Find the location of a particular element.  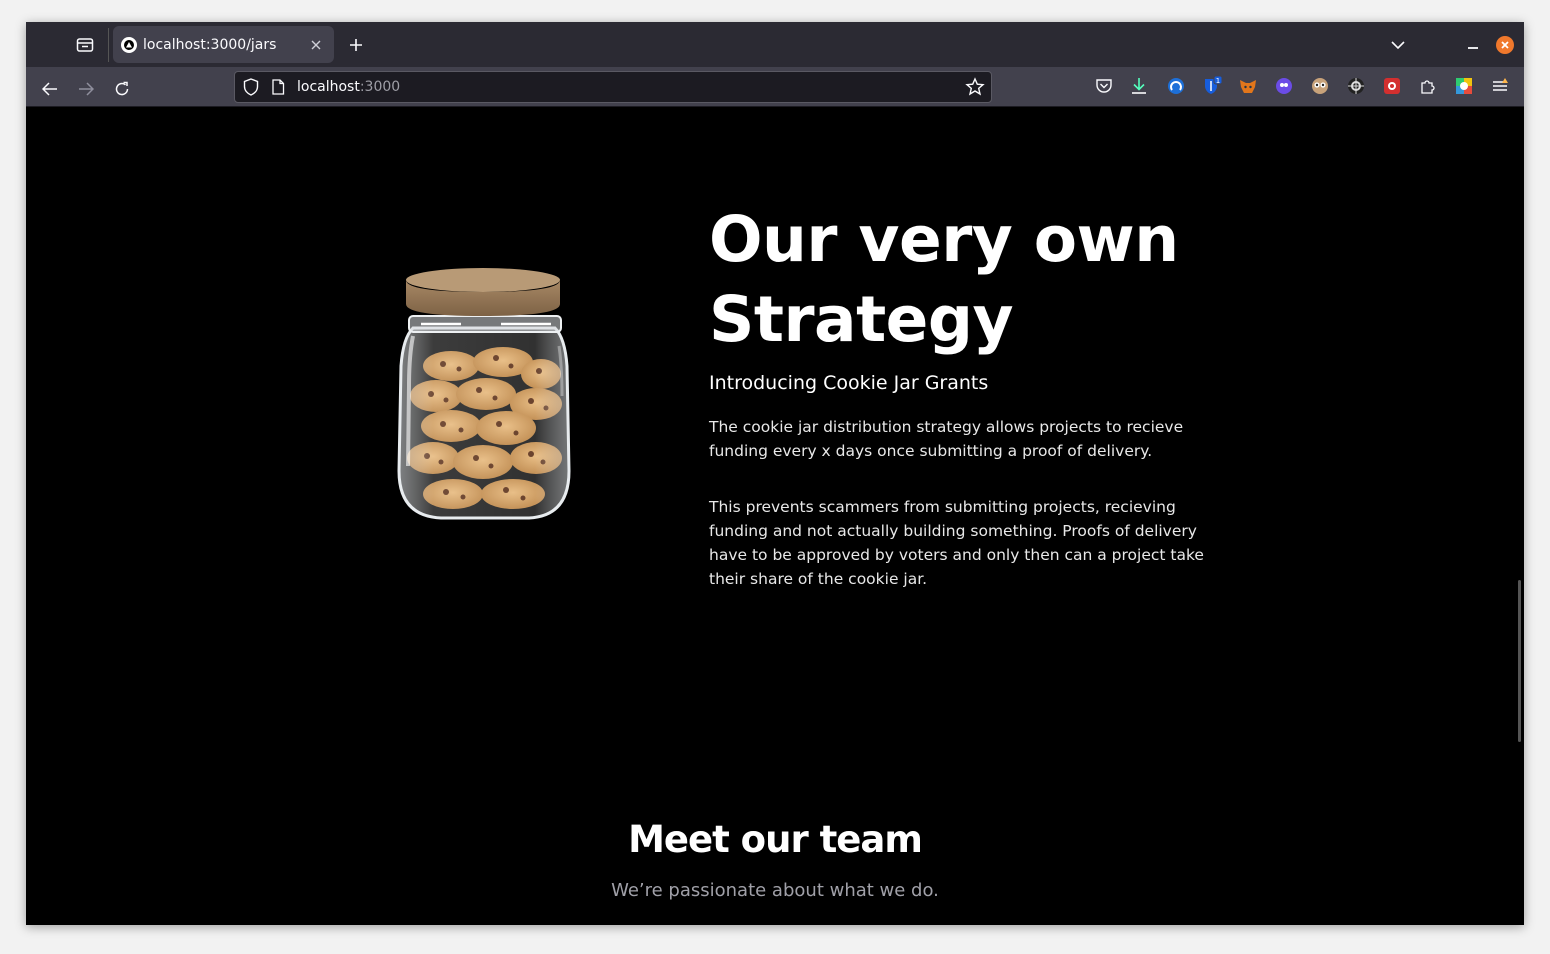

extension-multicolor-icon is located at coordinates (1464, 86).